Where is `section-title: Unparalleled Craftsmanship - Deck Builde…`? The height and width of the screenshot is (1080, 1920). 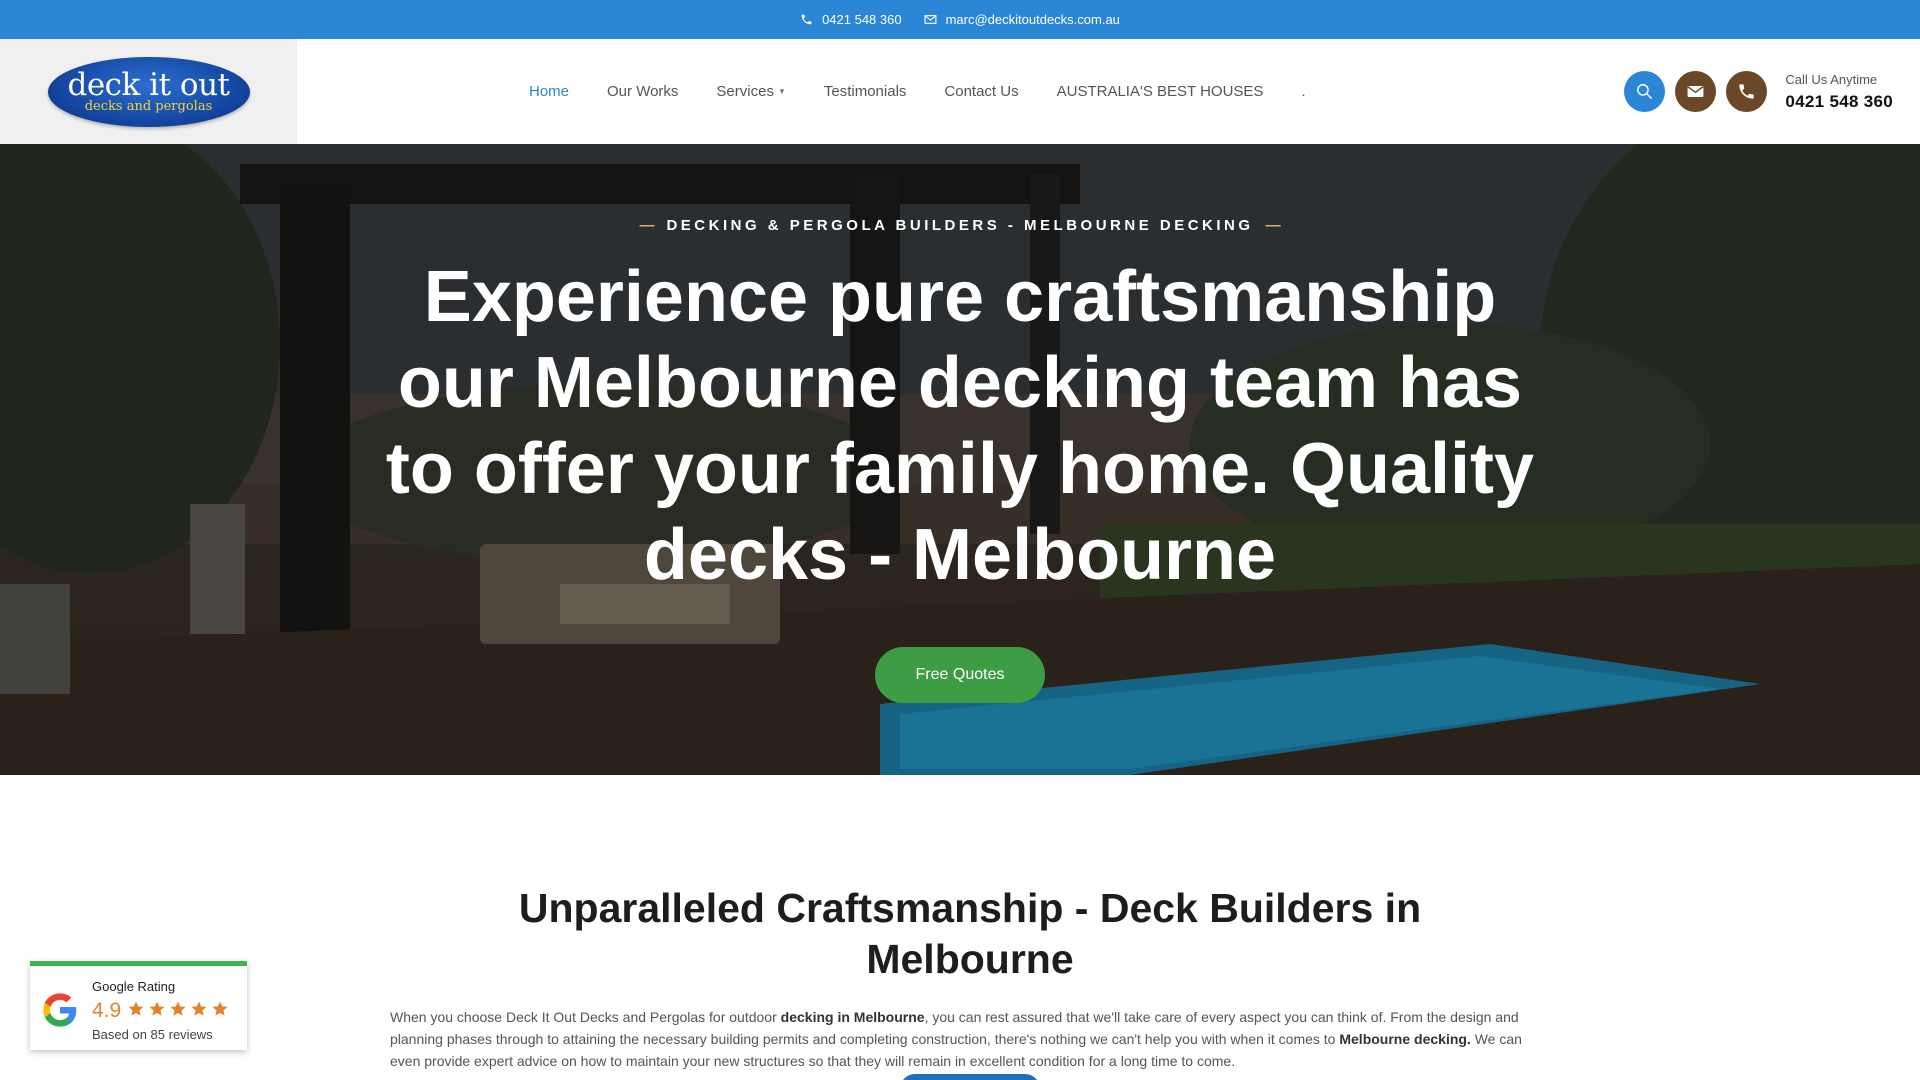 section-title: Unparalleled Craftsmanship - Deck Builde… is located at coordinates (970, 933).